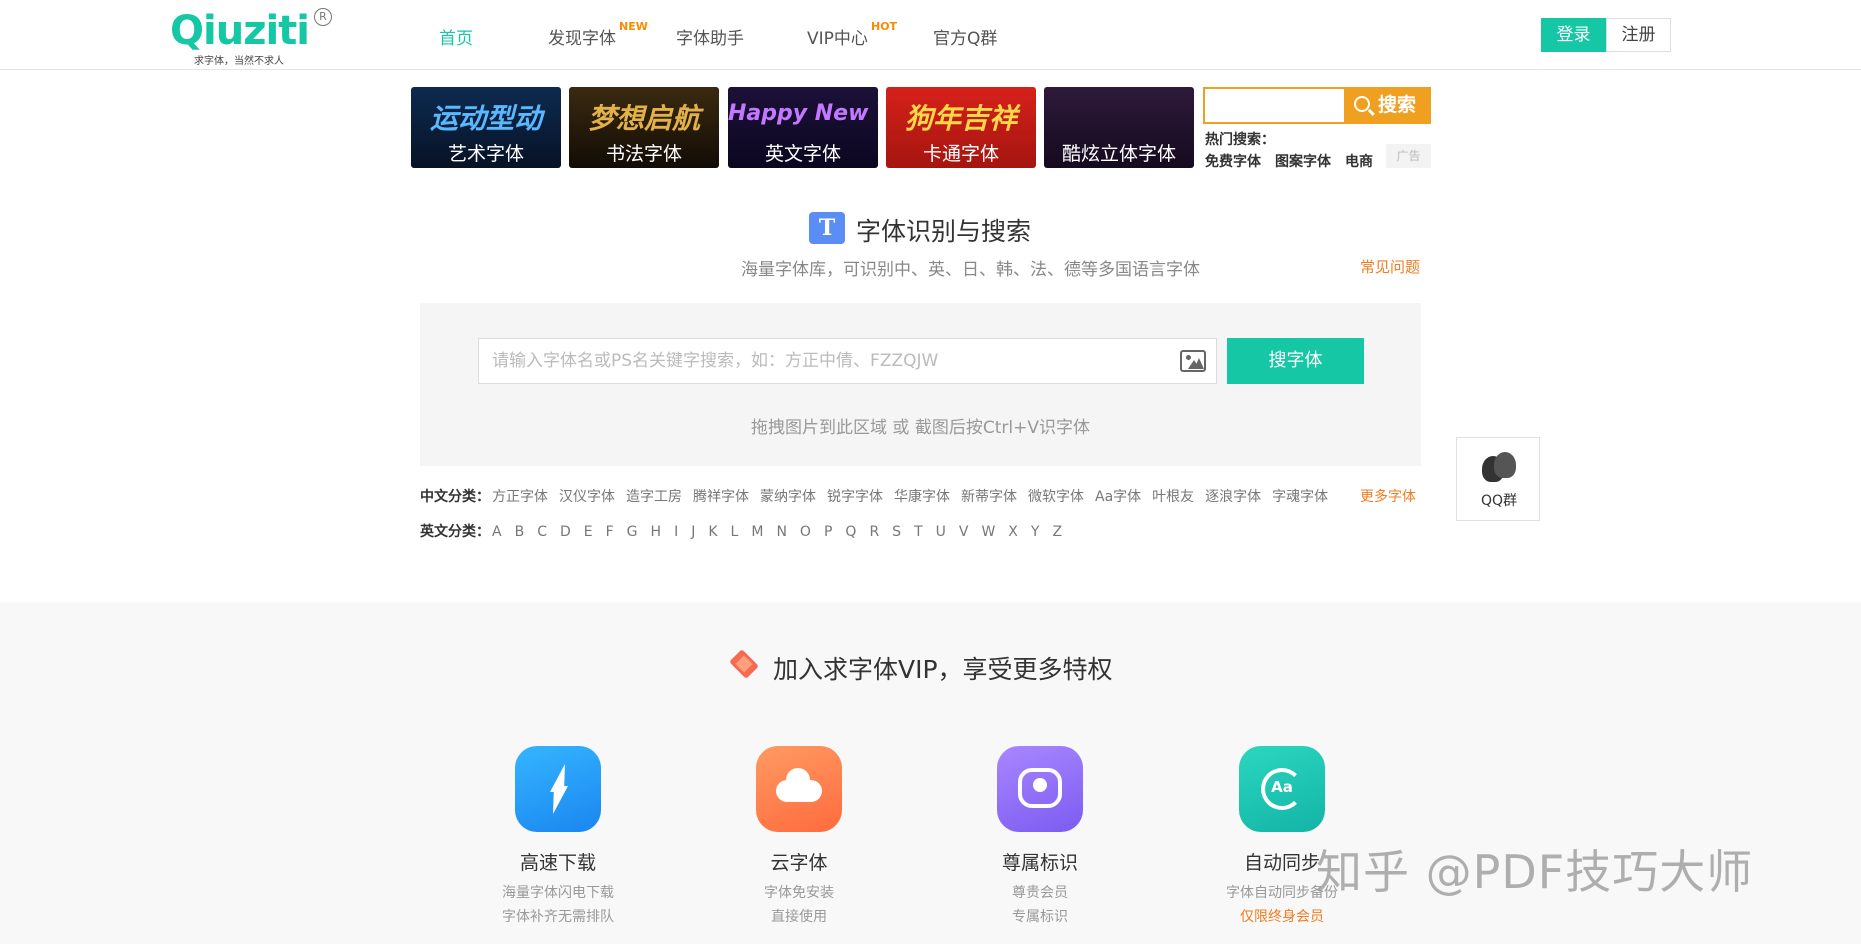  What do you see at coordinates (1233, 497) in the screenshot?
I see `category-link: 逐浪字体` at bounding box center [1233, 497].